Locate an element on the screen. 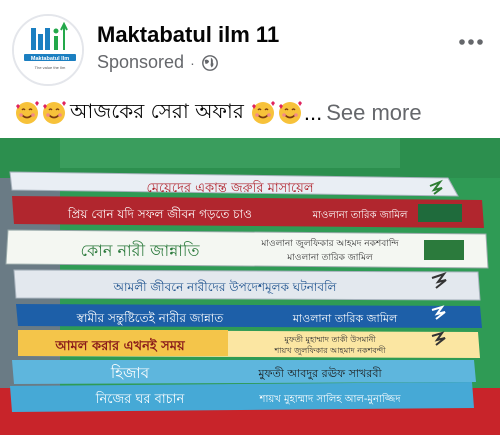  logo-text: Maktabatul Ilm is located at coordinates (50, 59).